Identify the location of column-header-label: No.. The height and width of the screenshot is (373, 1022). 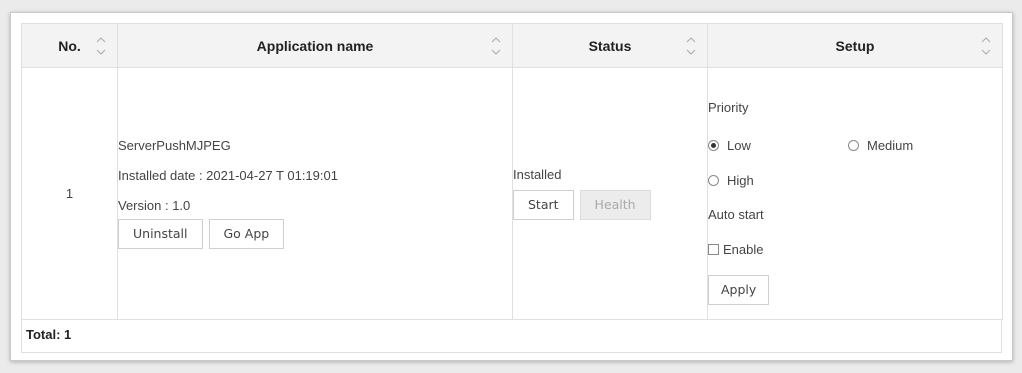
(69, 45).